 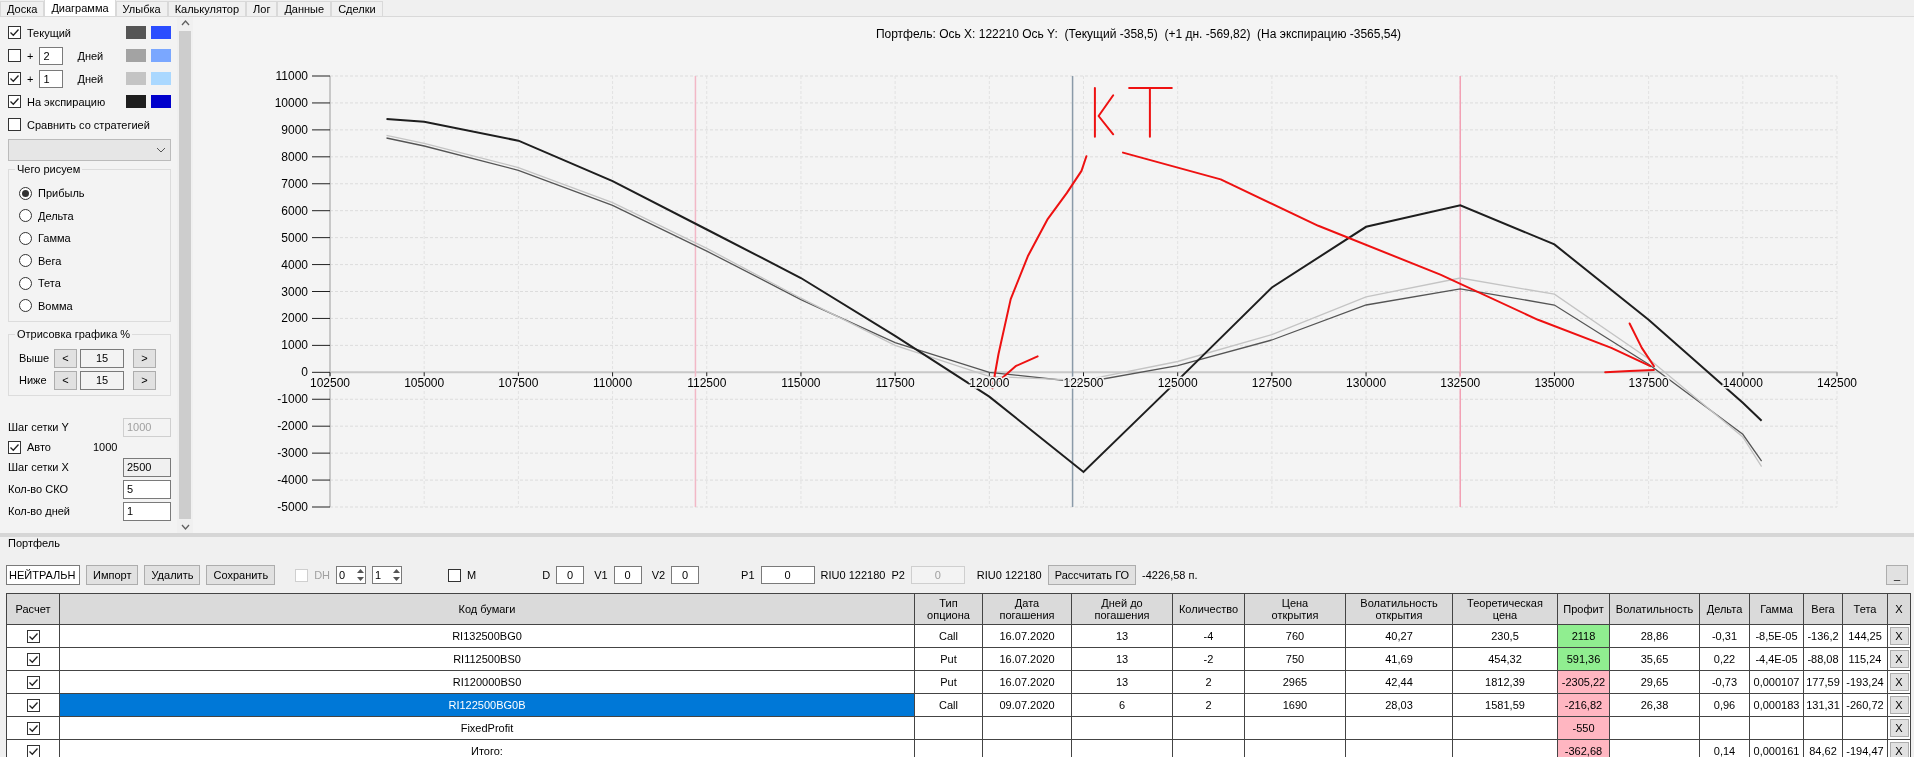 I want to click on y-tick-label: -2000, so click(x=292, y=426).